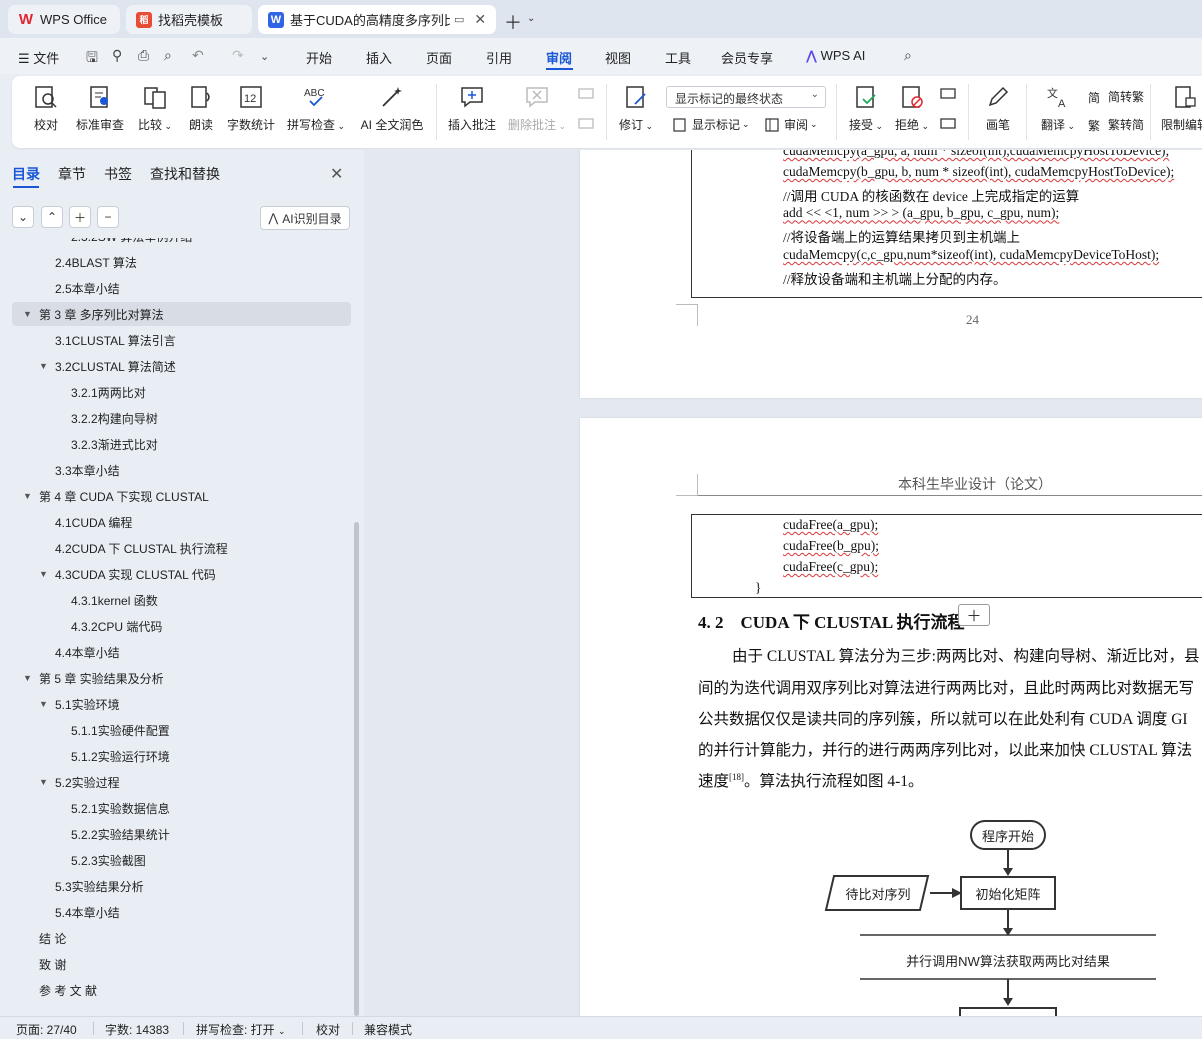  I want to click on wps-ai-menu: ⋀ WPS AI, so click(835, 56).